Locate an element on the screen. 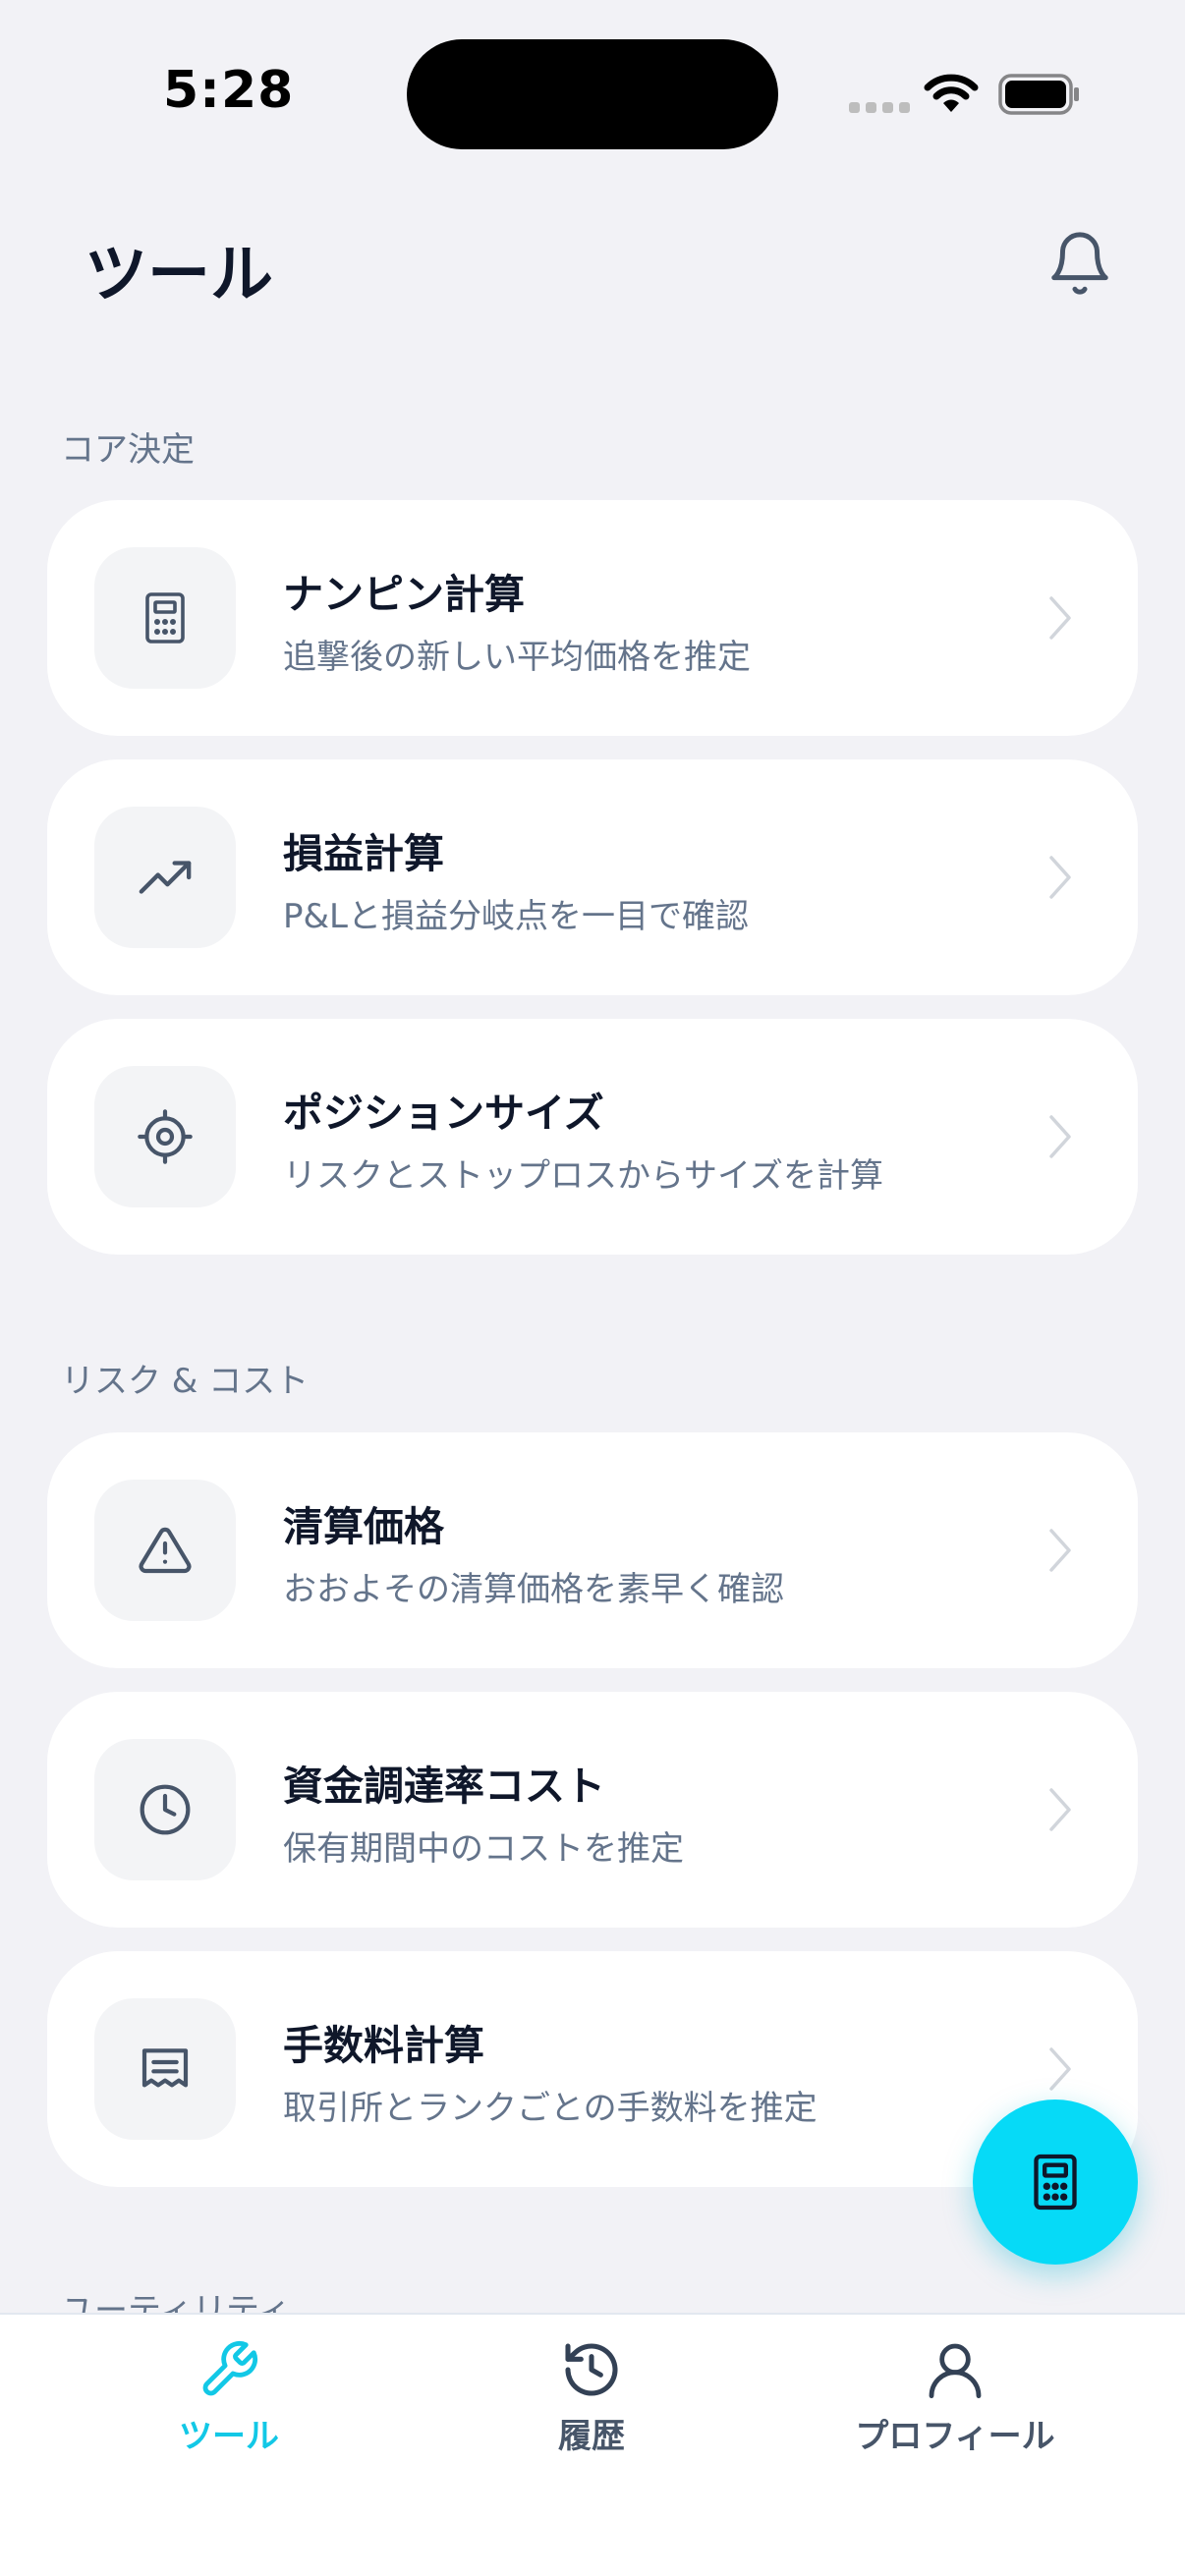 The height and width of the screenshot is (2576, 1185). tool-card-fees: 手数料計算 取引所とランクごとの手数料を推定 is located at coordinates (592, 2069).